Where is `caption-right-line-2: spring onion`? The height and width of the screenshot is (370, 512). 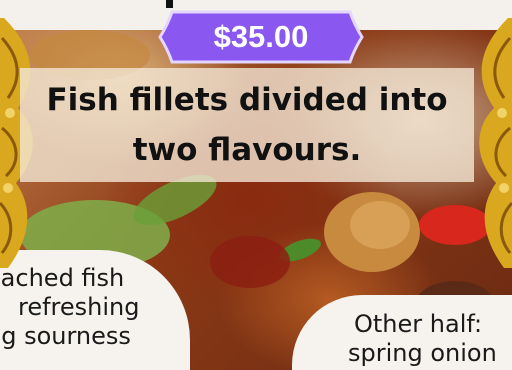
caption-right-line-2: spring onion is located at coordinates (422, 353).